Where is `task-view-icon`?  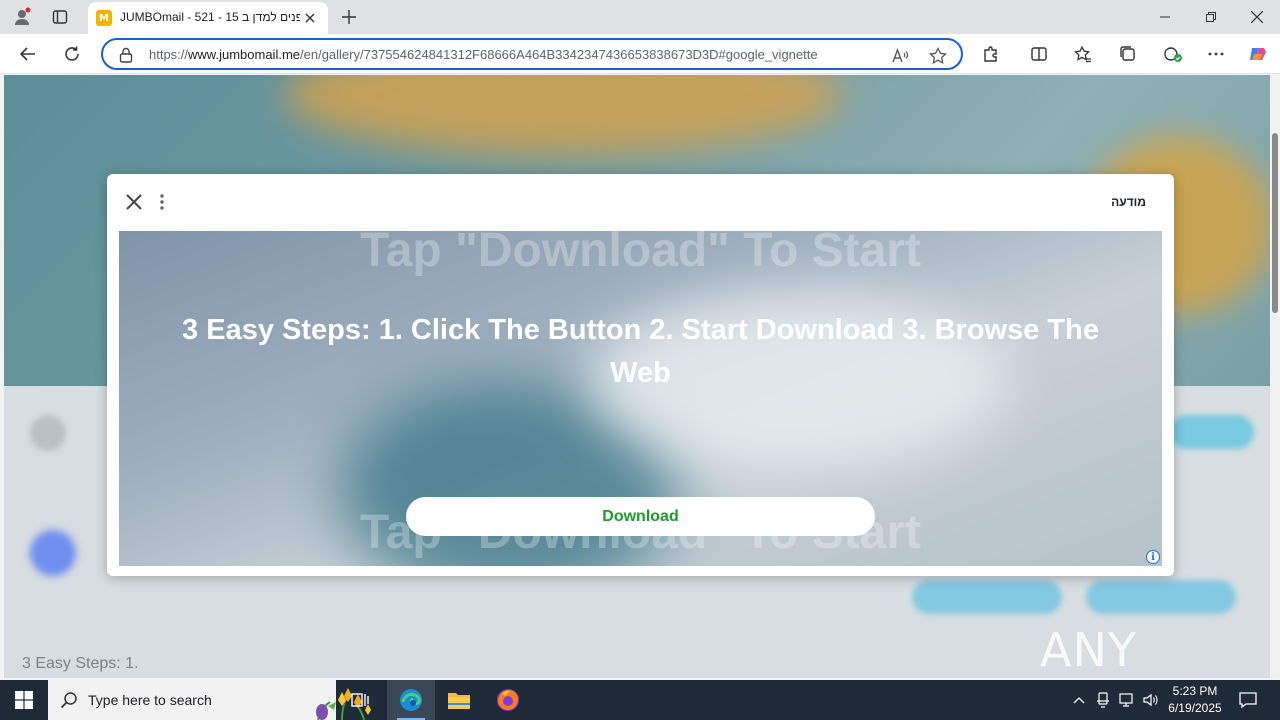 task-view-icon is located at coordinates (360, 700).